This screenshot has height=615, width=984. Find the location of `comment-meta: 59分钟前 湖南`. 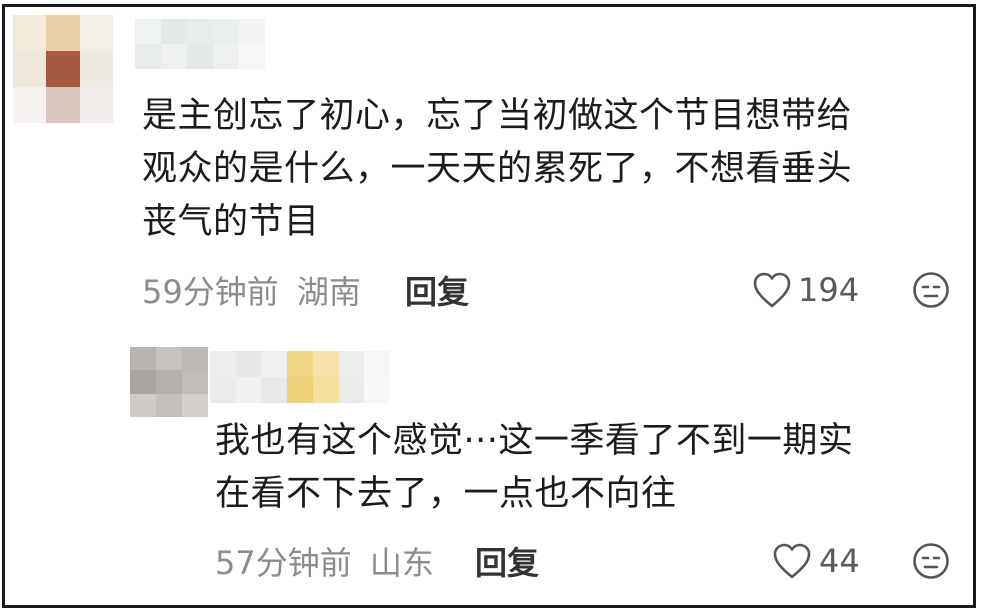

comment-meta: 59分钟前 湖南 is located at coordinates (251, 292).